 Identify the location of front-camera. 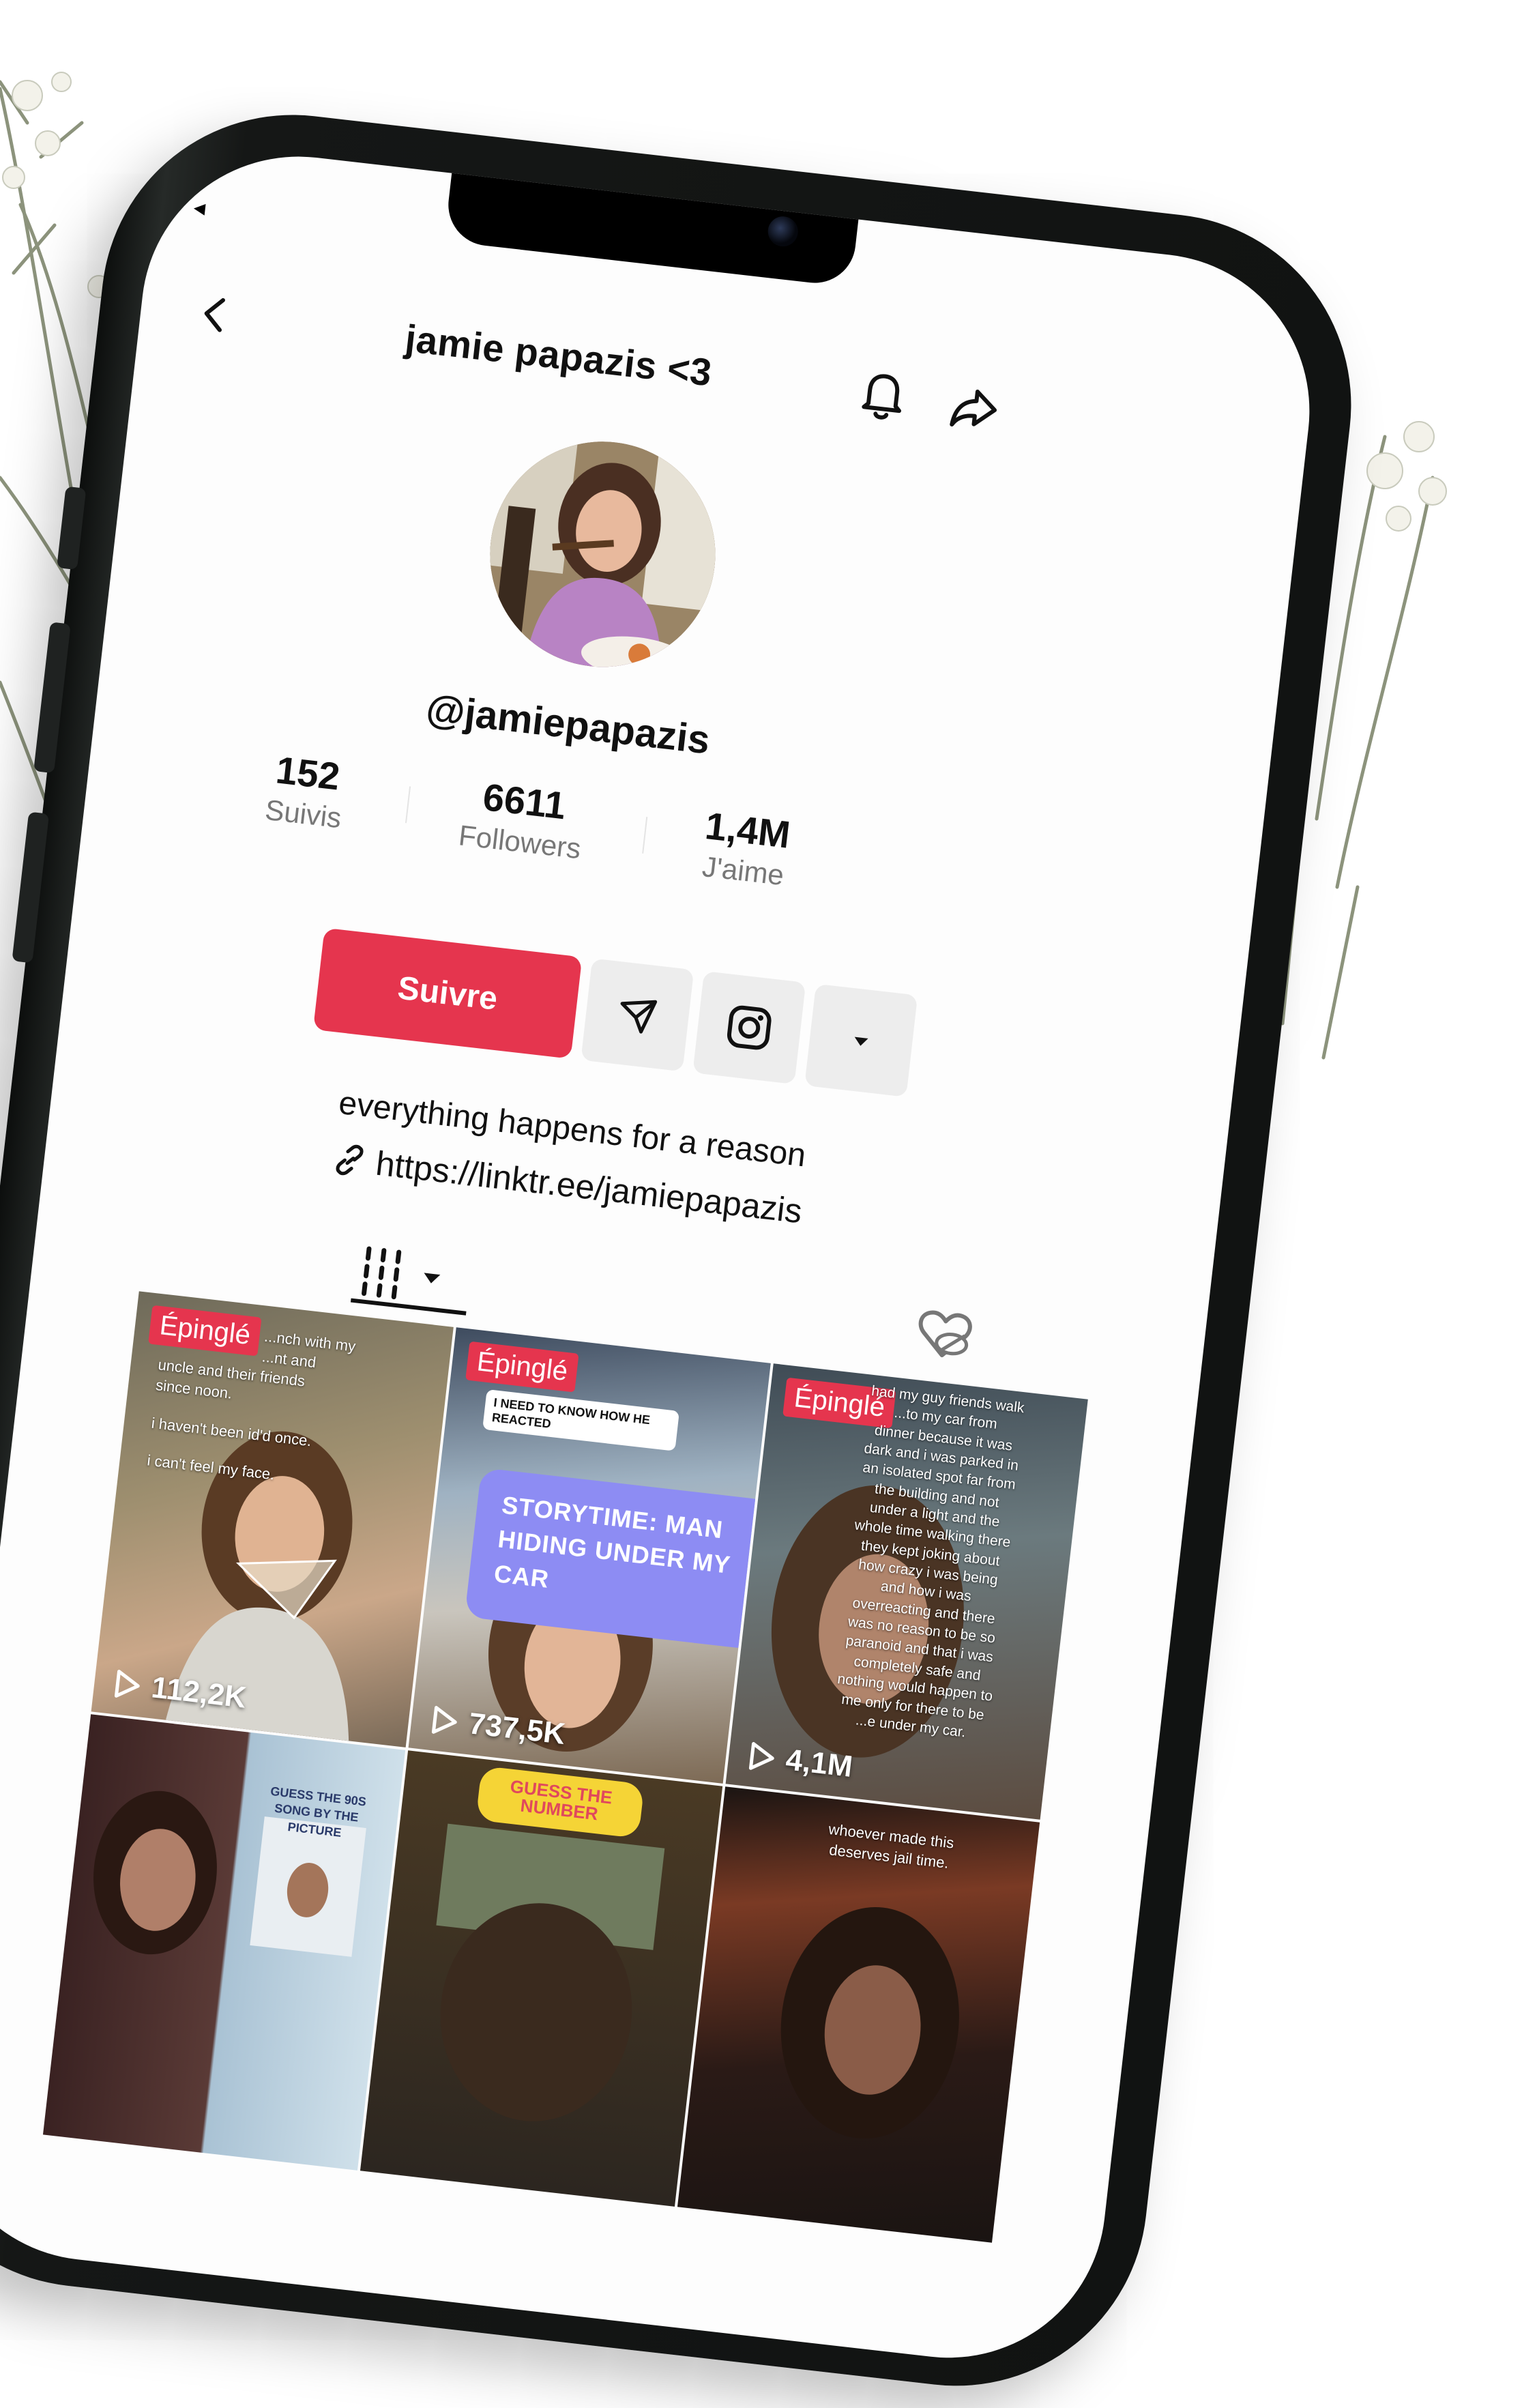
(783, 231).